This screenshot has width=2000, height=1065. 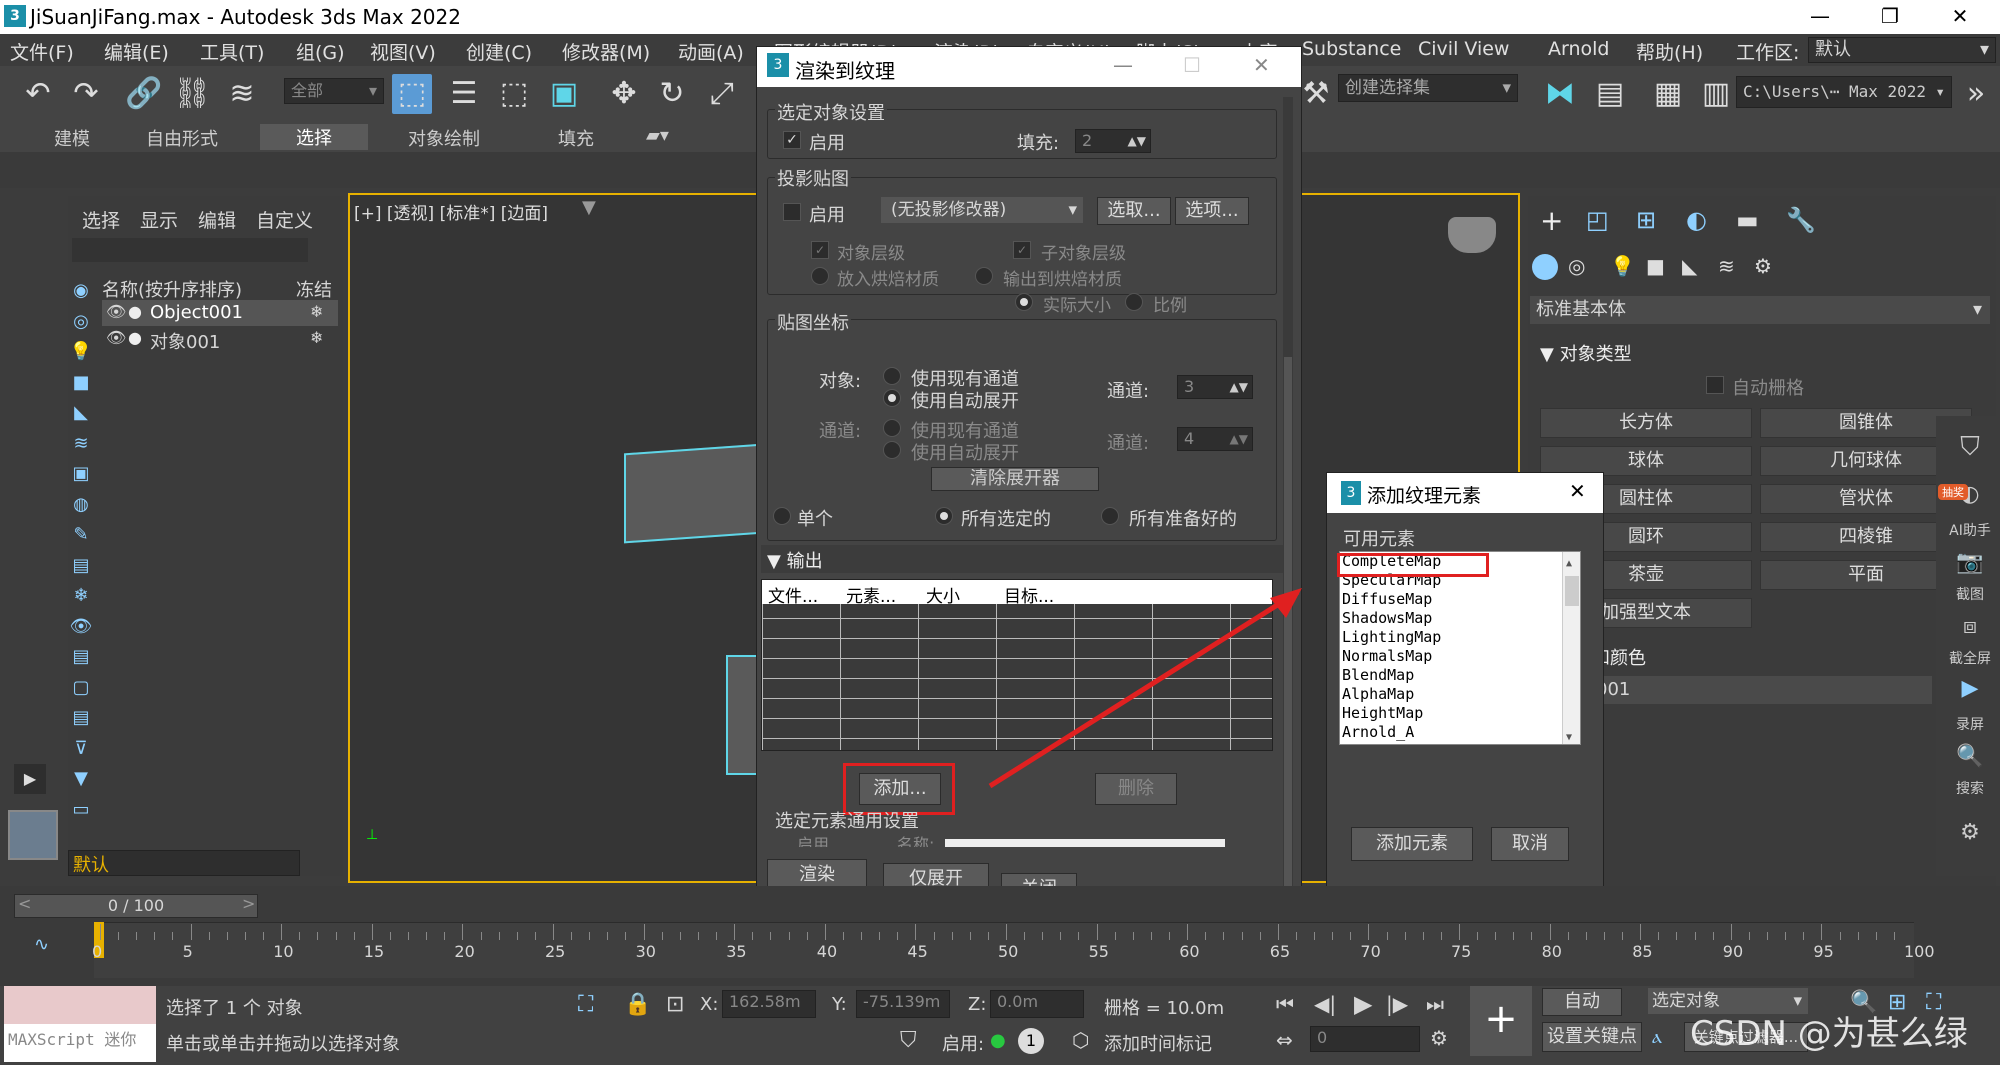 What do you see at coordinates (1501, 1021) in the screenshot?
I see `set-key-icon: +` at bounding box center [1501, 1021].